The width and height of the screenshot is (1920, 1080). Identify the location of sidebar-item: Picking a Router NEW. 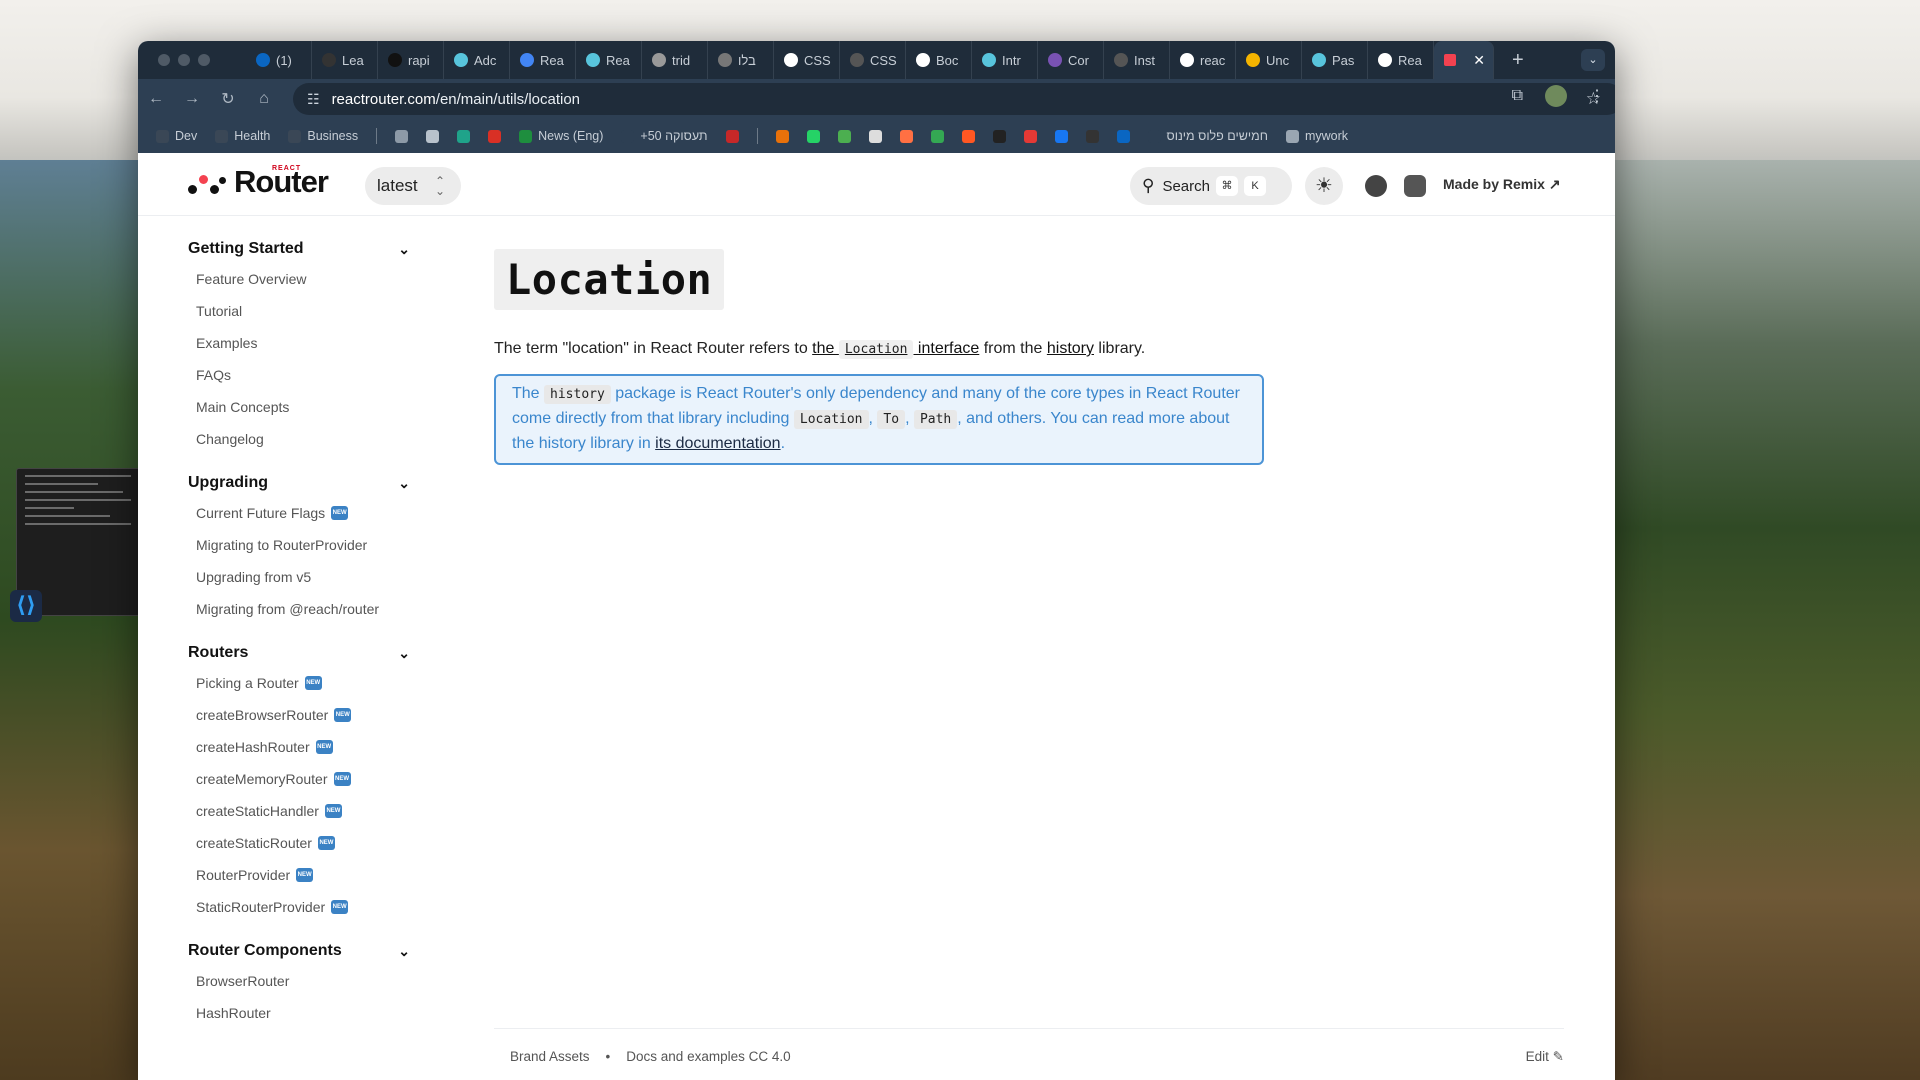
(303, 683).